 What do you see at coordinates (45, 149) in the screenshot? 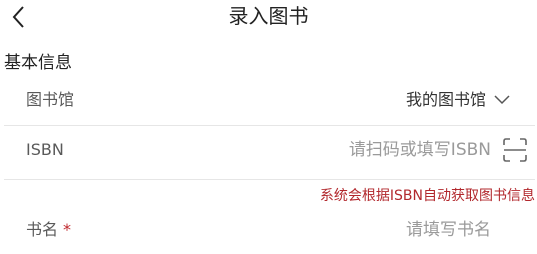
I see `isbn-label: ISBN` at bounding box center [45, 149].